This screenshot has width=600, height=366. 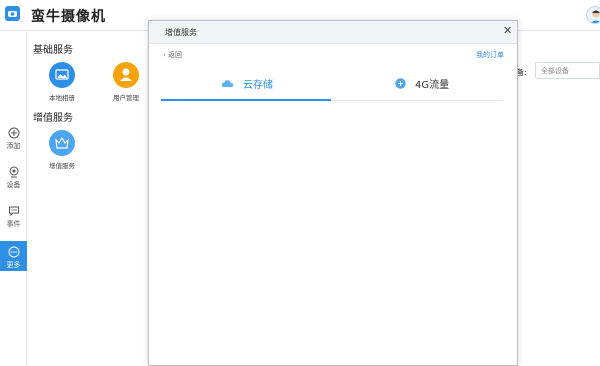 What do you see at coordinates (13, 224) in the screenshot?
I see `rail-item-label: 事件` at bounding box center [13, 224].